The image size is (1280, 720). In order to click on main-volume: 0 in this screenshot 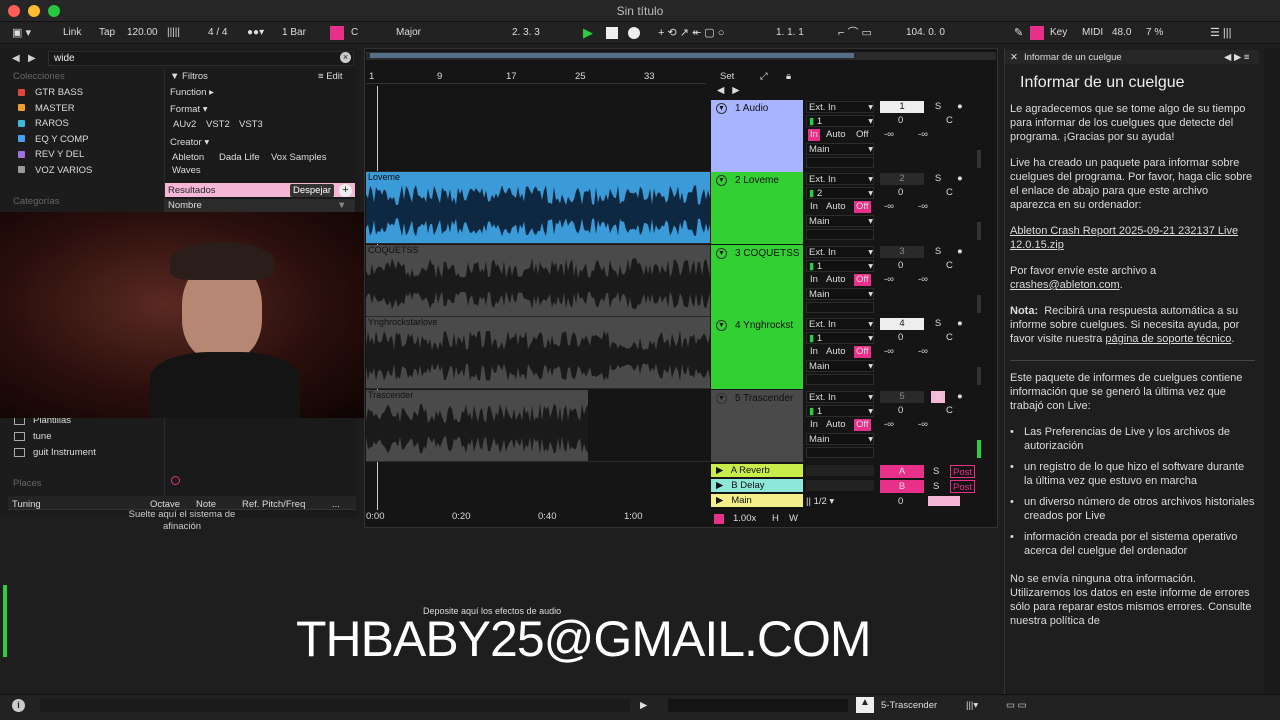, I will do `click(900, 501)`.